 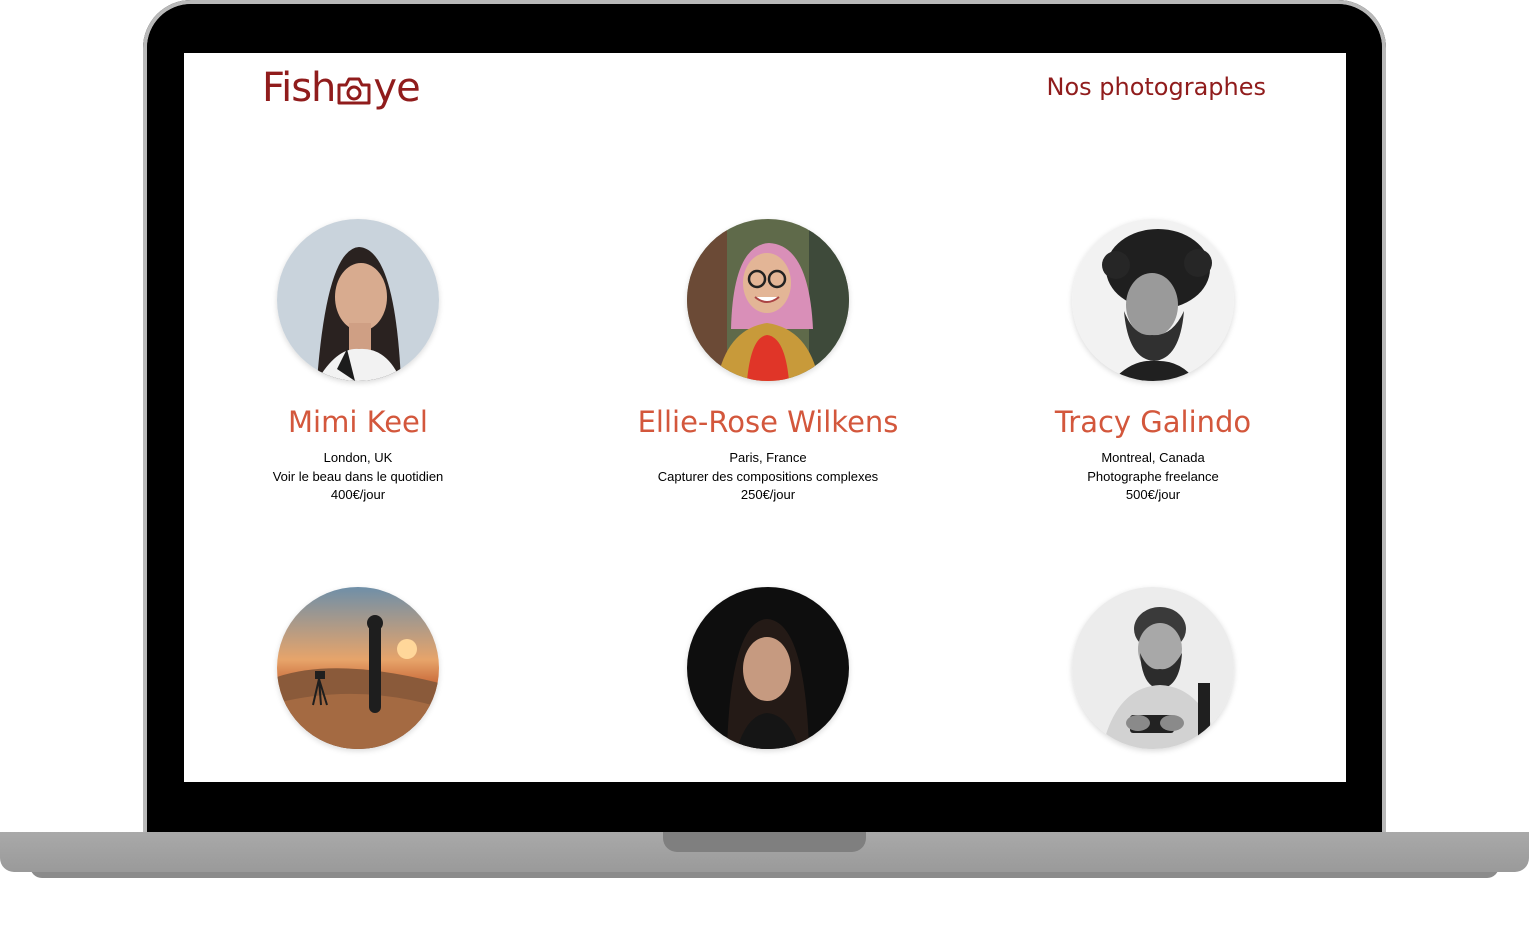 I want to click on logo-text-right: ye, so click(x=396, y=88).